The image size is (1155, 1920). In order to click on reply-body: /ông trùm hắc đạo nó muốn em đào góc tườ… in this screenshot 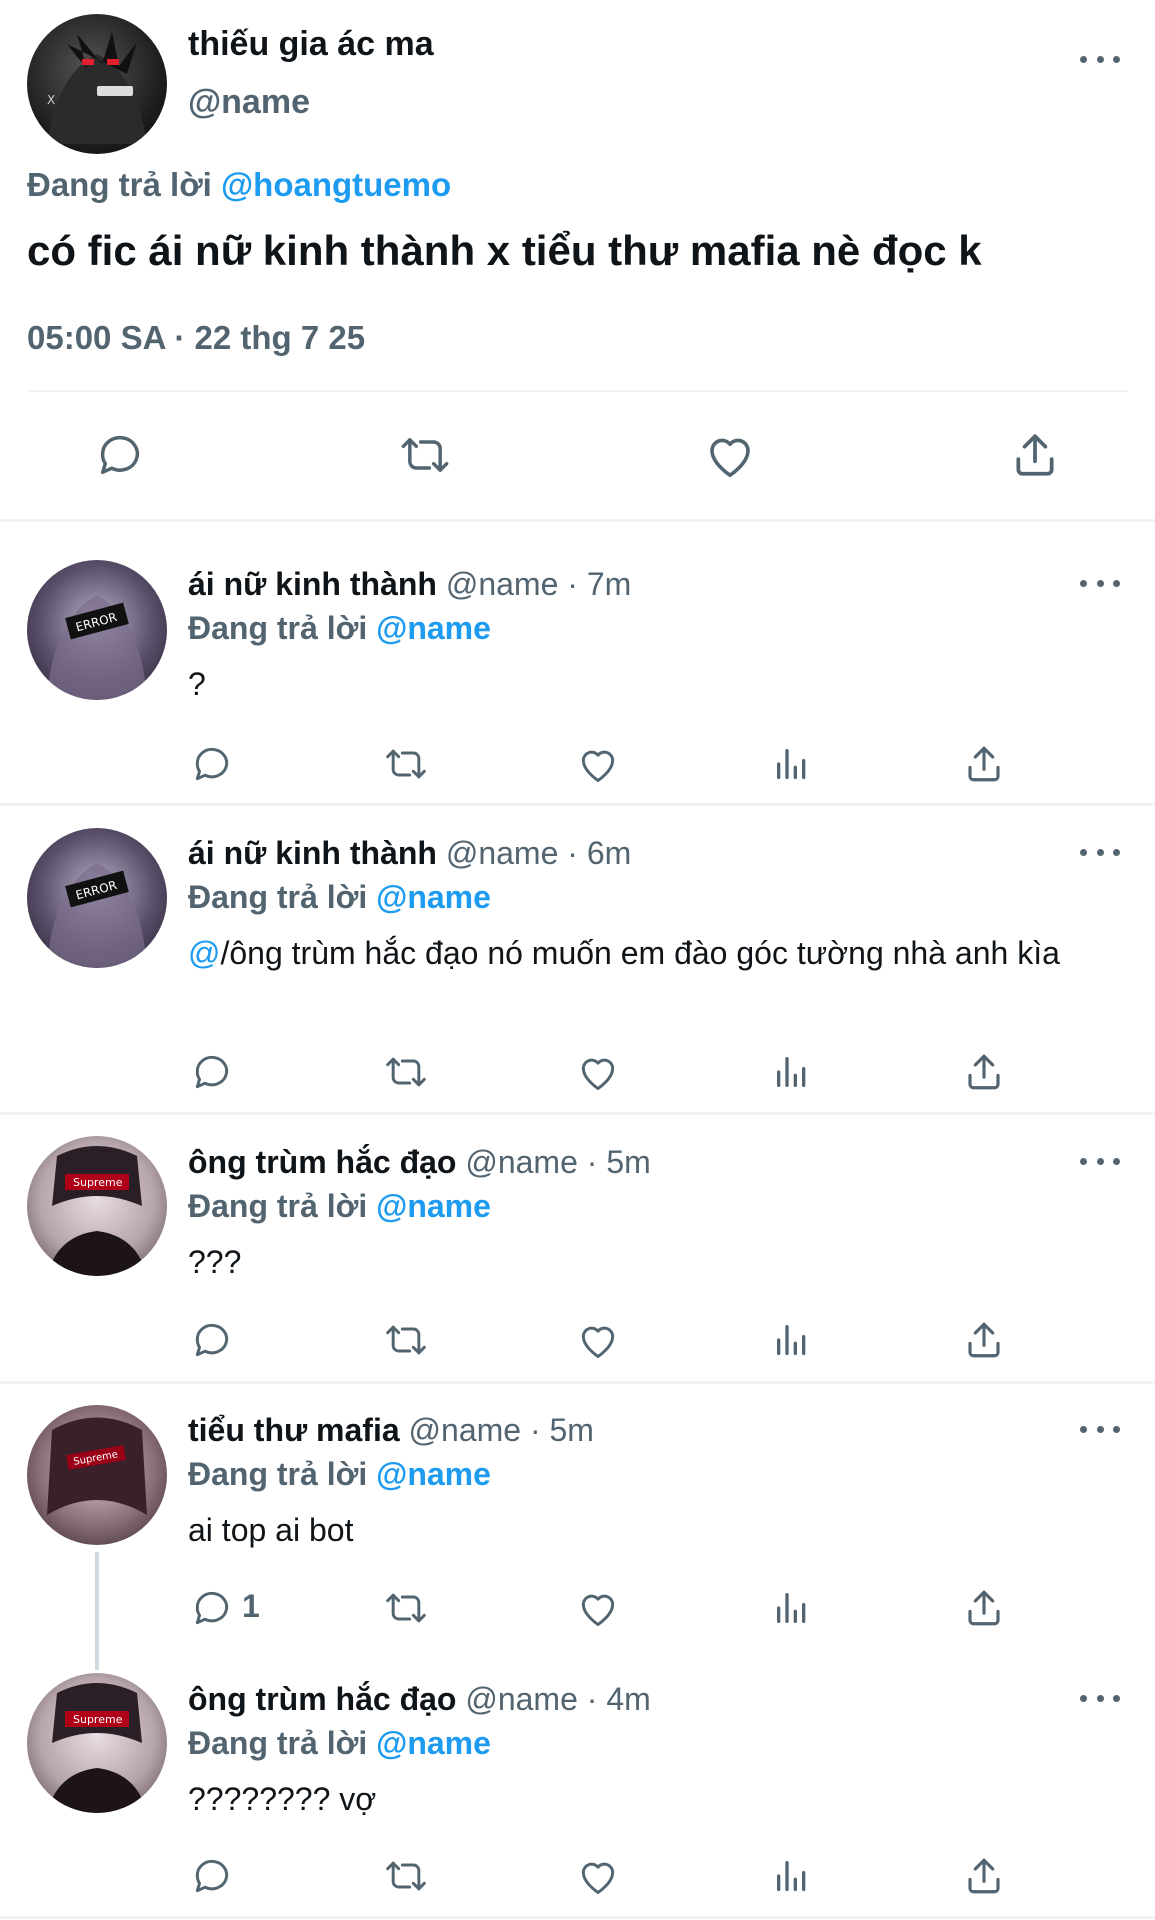, I will do `click(640, 953)`.